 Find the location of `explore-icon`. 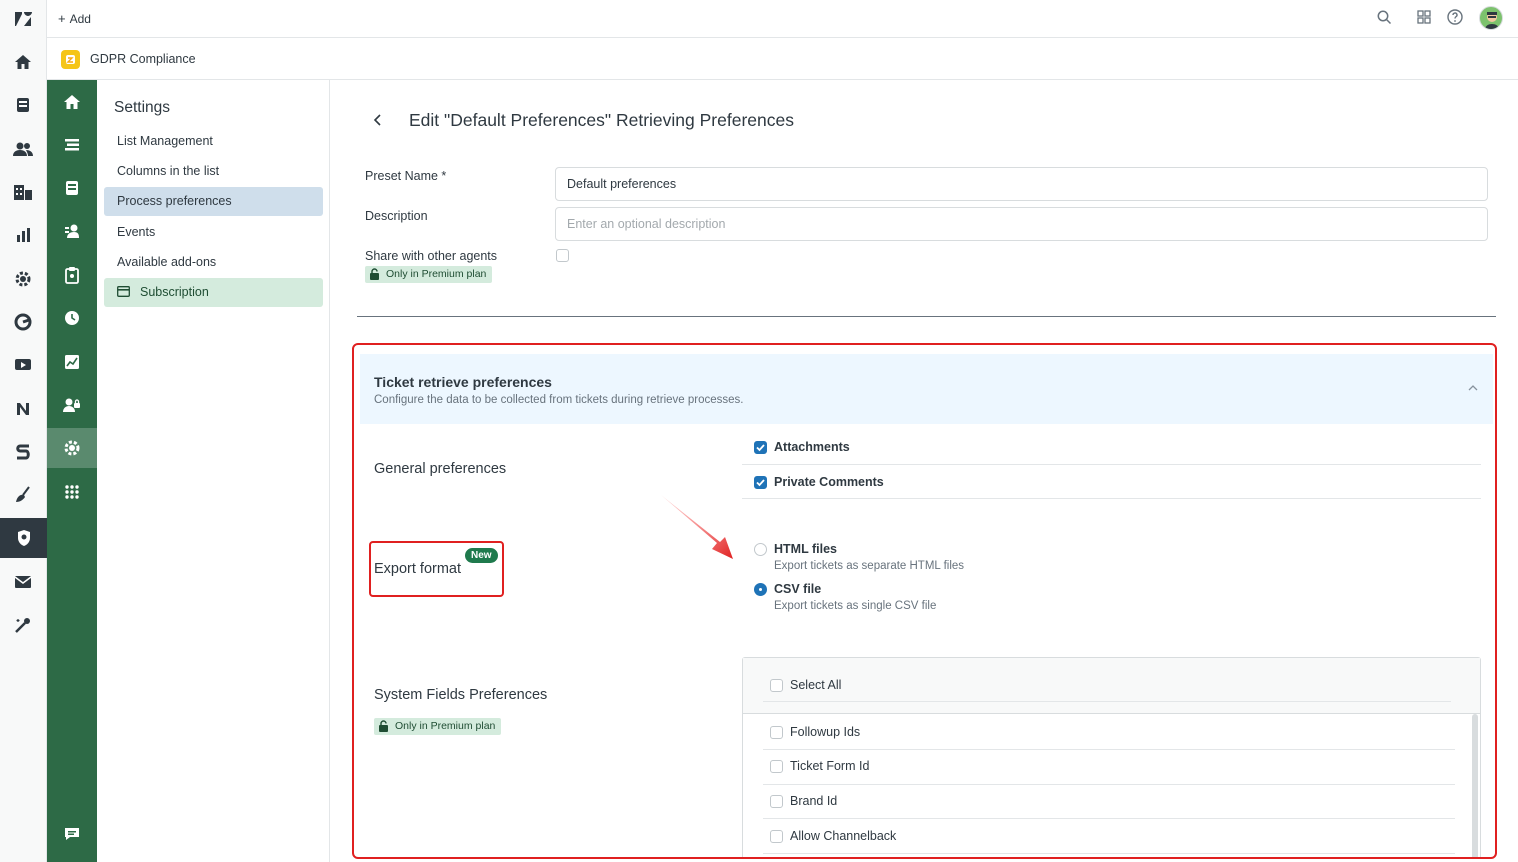

explore-icon is located at coordinates (23, 322).